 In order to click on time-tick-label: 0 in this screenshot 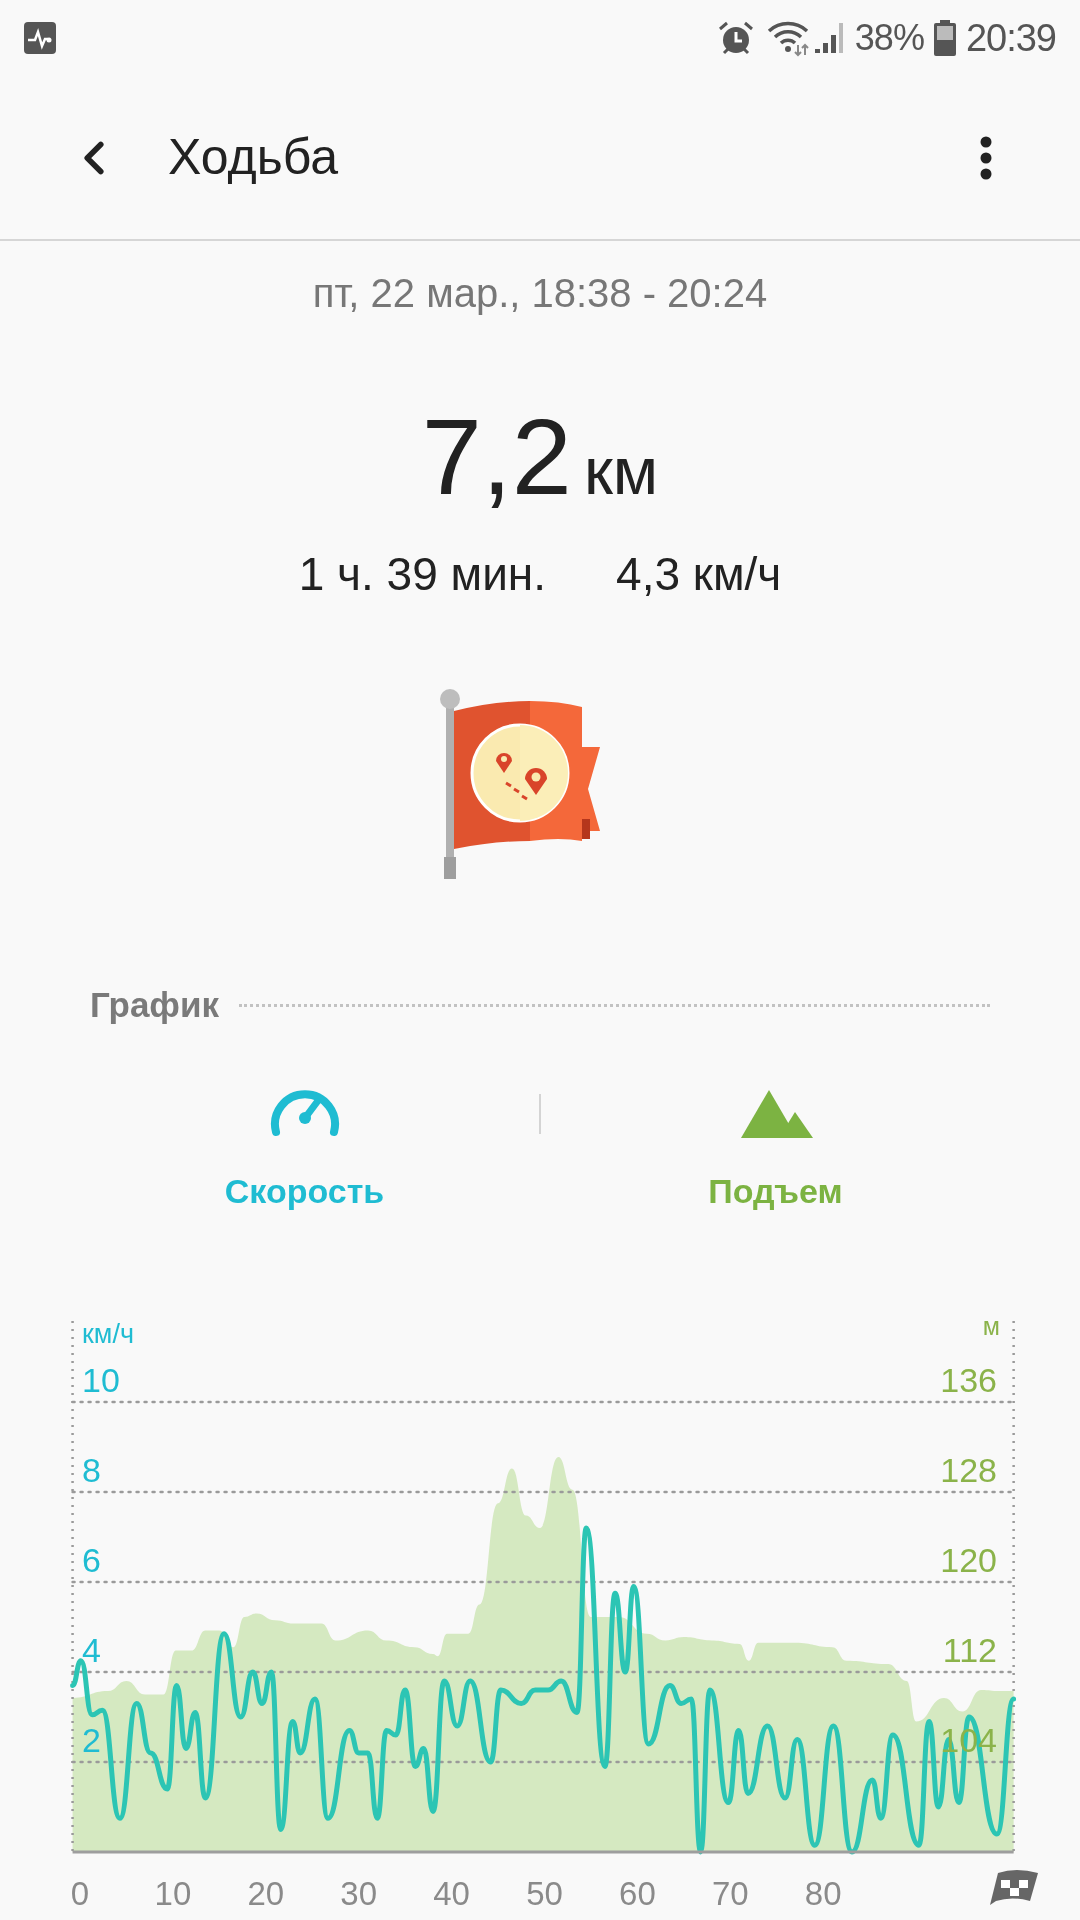, I will do `click(80, 1893)`.